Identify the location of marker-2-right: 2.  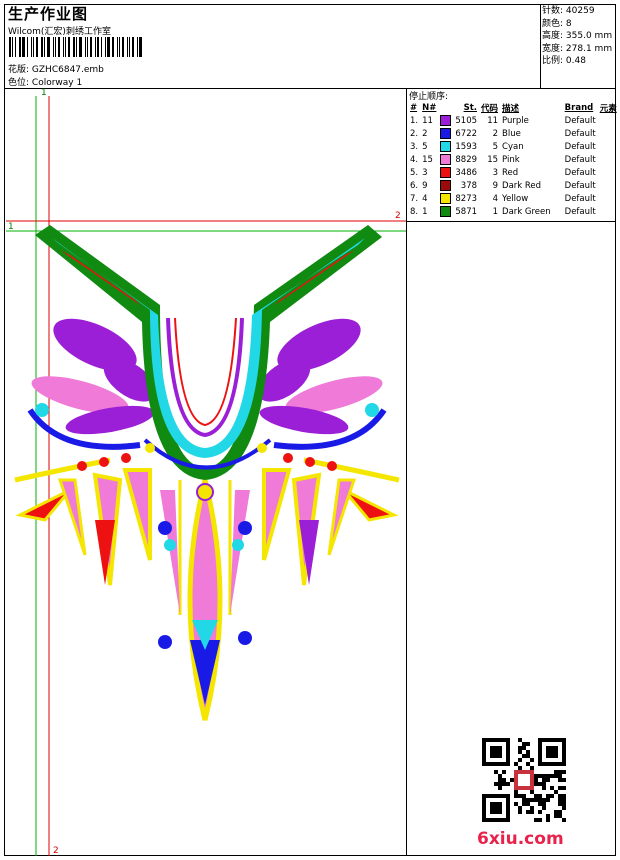
(398, 216).